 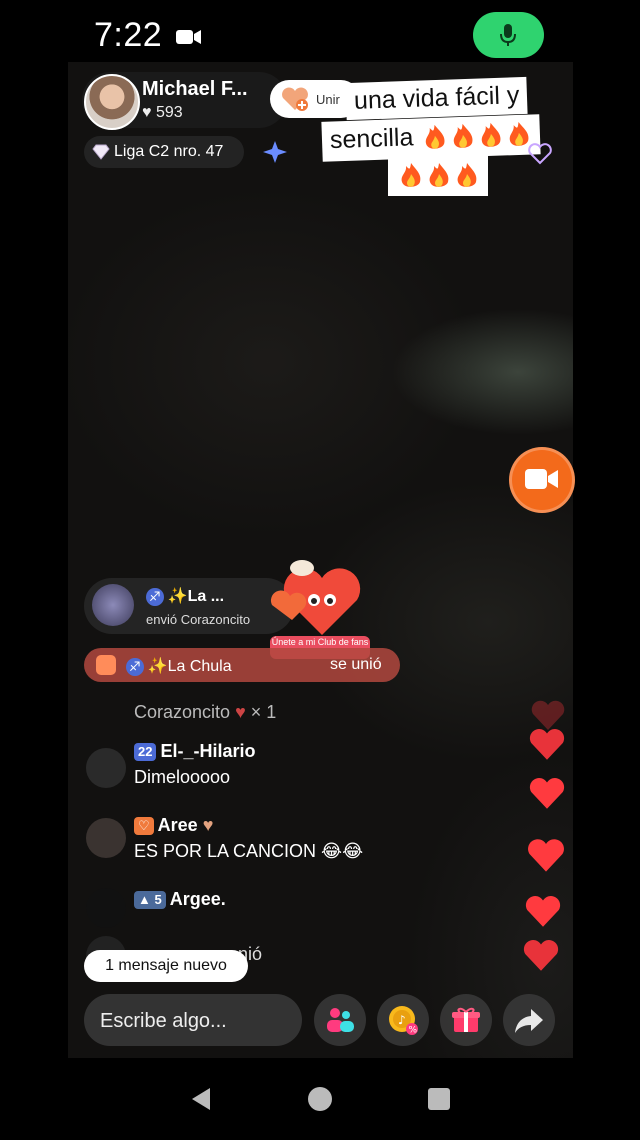 I want to click on host-avatar, so click(x=112, y=102).